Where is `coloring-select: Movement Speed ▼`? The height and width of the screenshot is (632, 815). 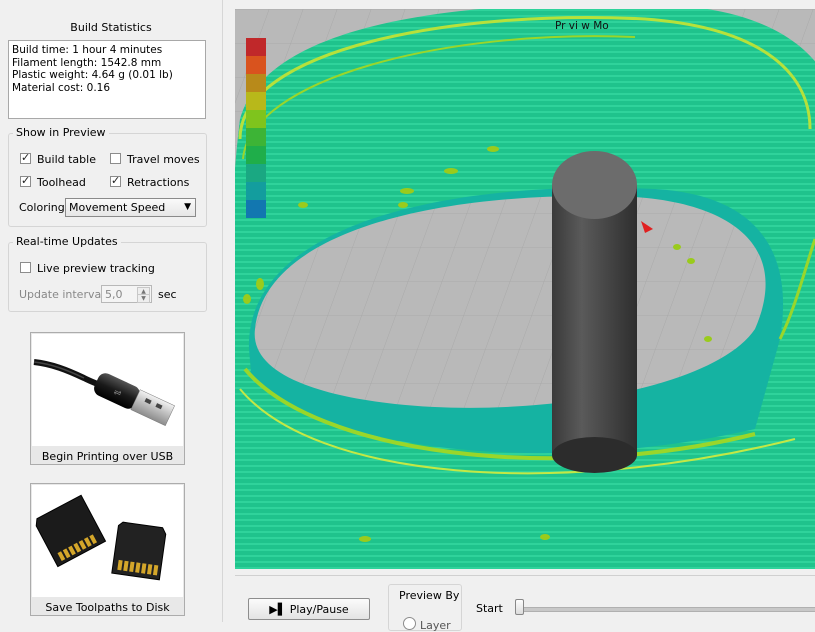 coloring-select: Movement Speed ▼ is located at coordinates (130, 207).